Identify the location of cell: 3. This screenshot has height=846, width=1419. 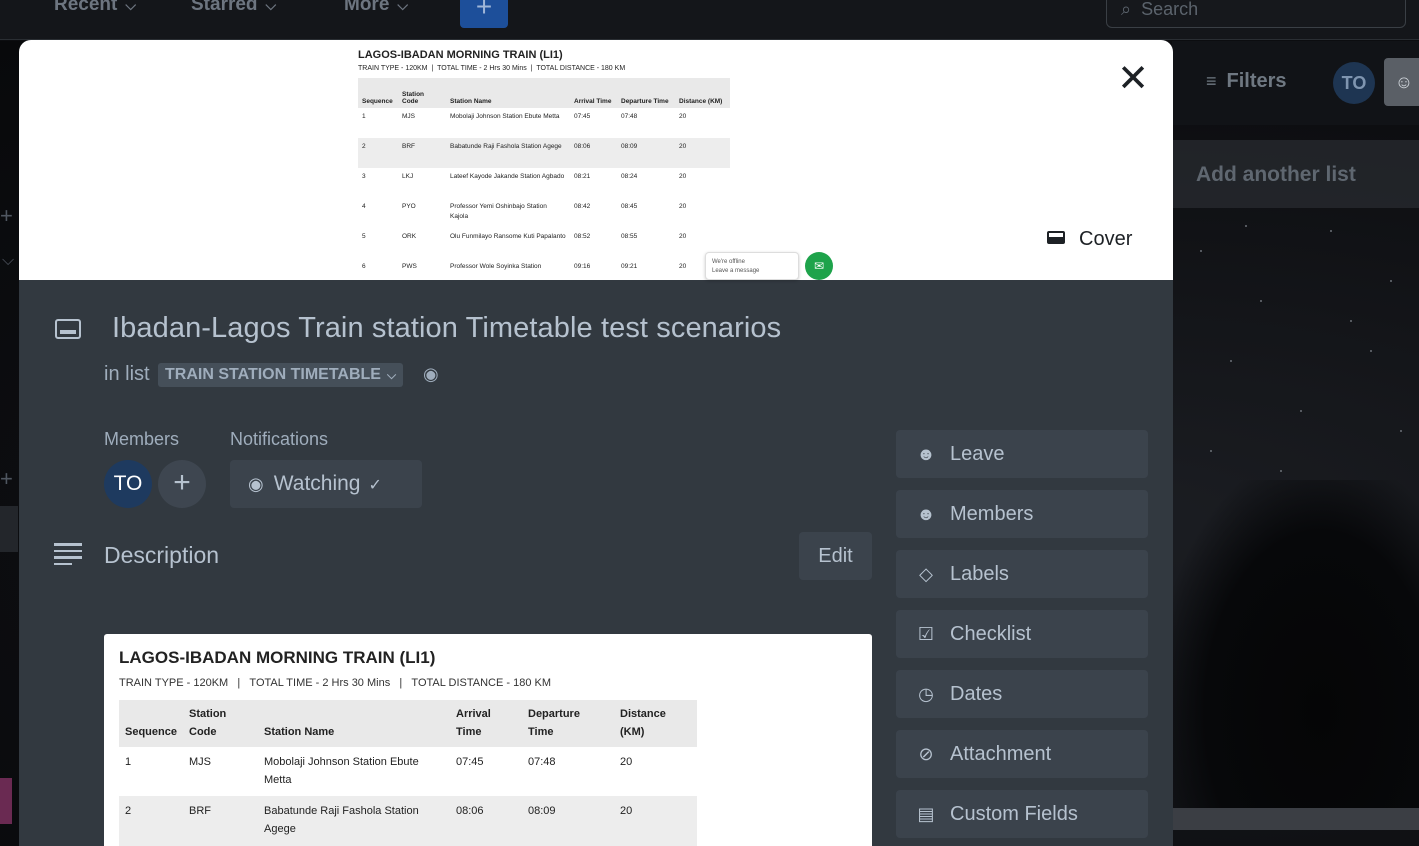
(364, 176).